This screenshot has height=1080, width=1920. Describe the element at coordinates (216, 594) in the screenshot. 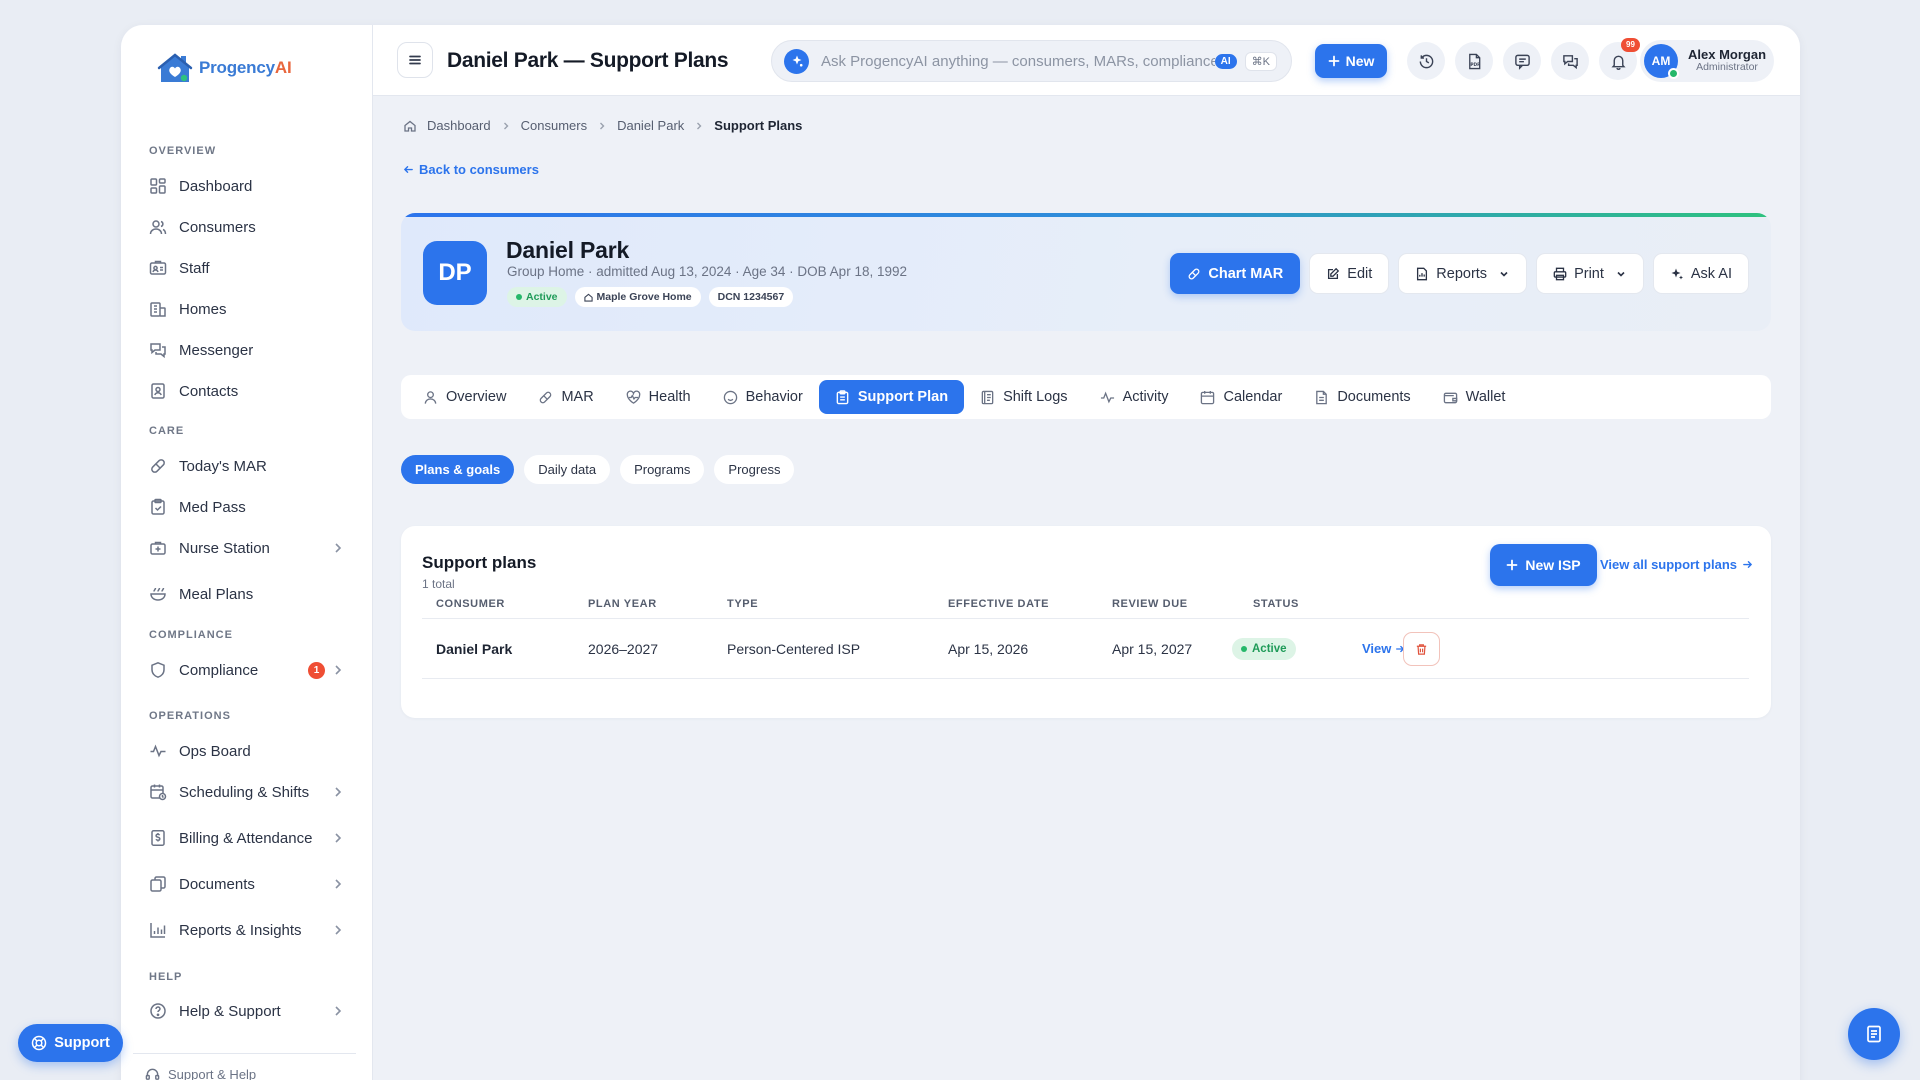

I see `sidebar-item-label: Meal Plans` at that location.